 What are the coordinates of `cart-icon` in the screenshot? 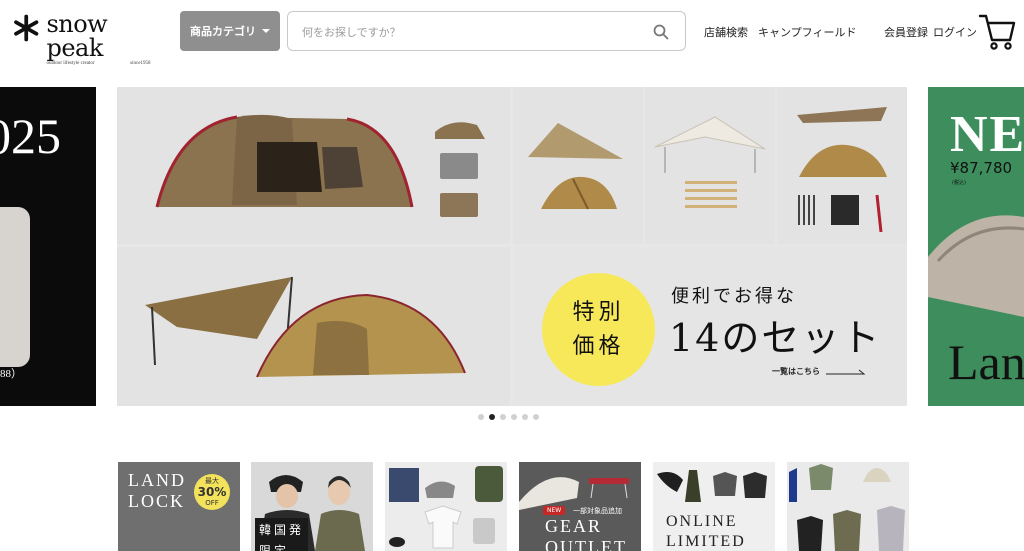 It's located at (997, 32).